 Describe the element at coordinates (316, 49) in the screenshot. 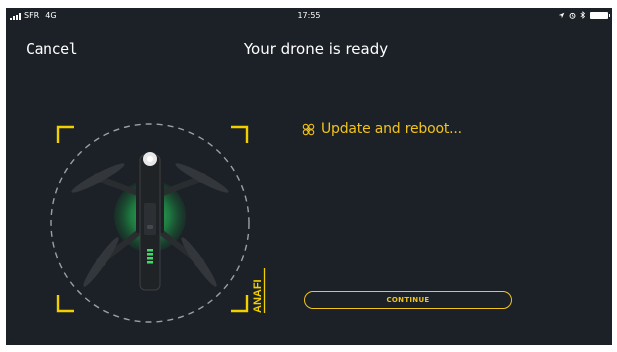

I see `page-title: Your drone is ready` at that location.